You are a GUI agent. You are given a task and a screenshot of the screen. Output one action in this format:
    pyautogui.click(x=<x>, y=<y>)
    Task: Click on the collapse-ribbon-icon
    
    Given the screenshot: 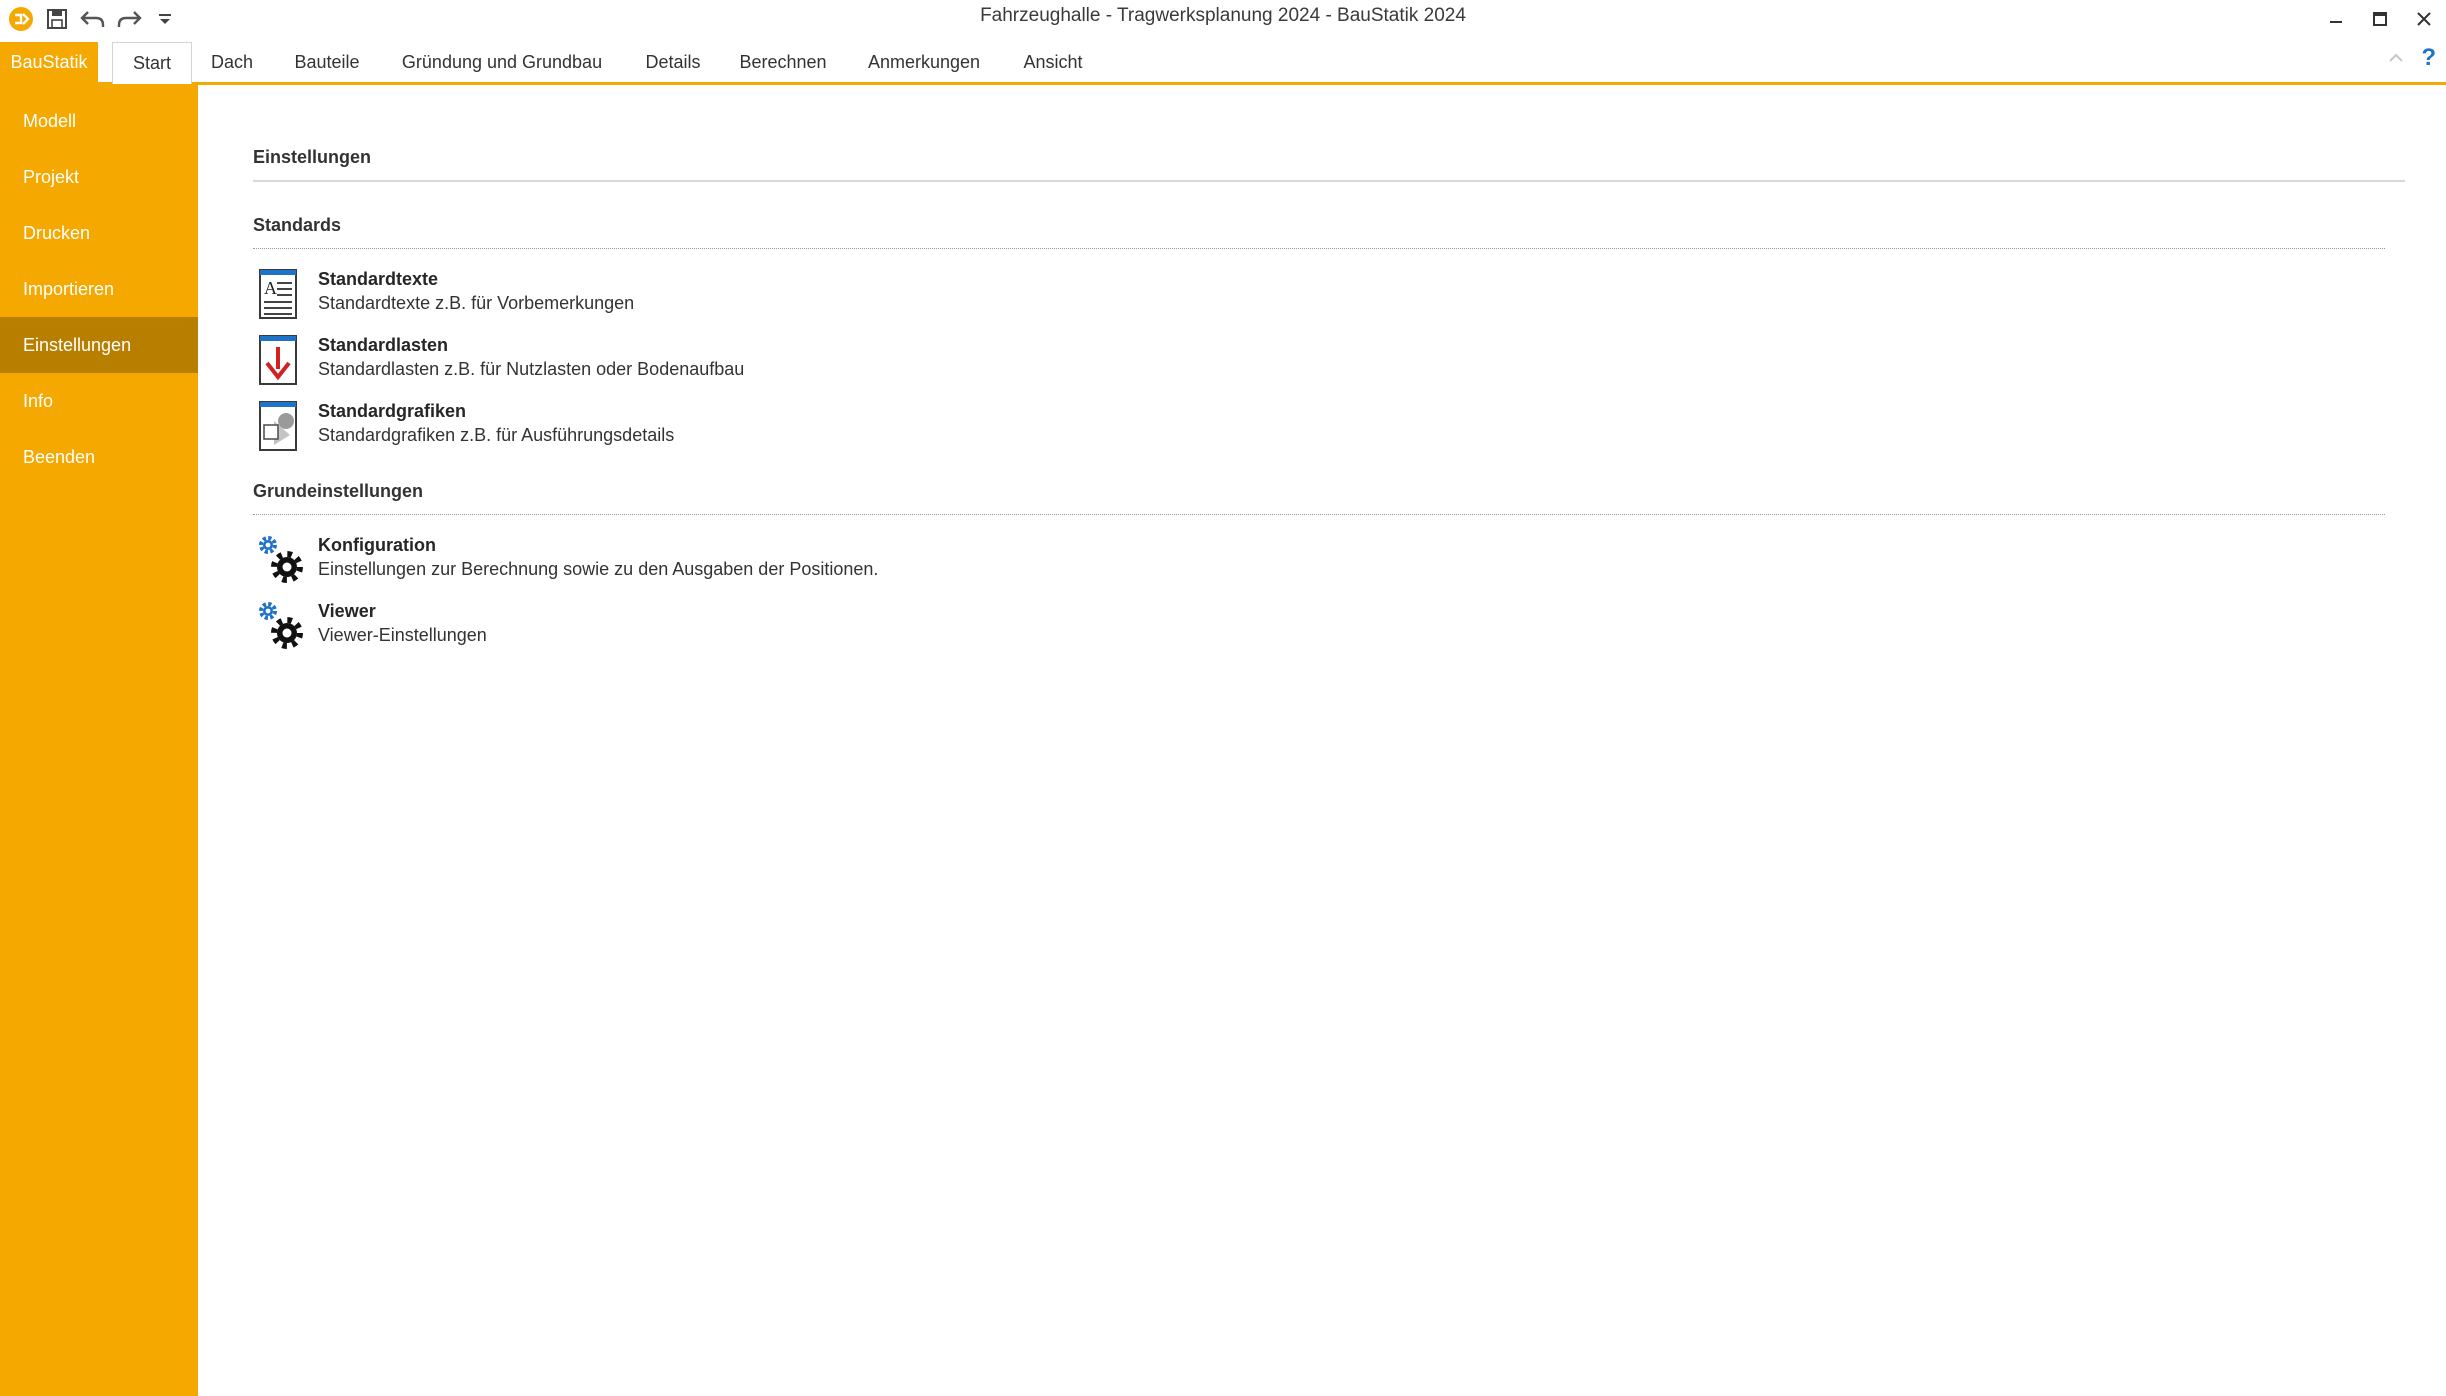 What is the action you would take?
    pyautogui.click(x=2396, y=58)
    